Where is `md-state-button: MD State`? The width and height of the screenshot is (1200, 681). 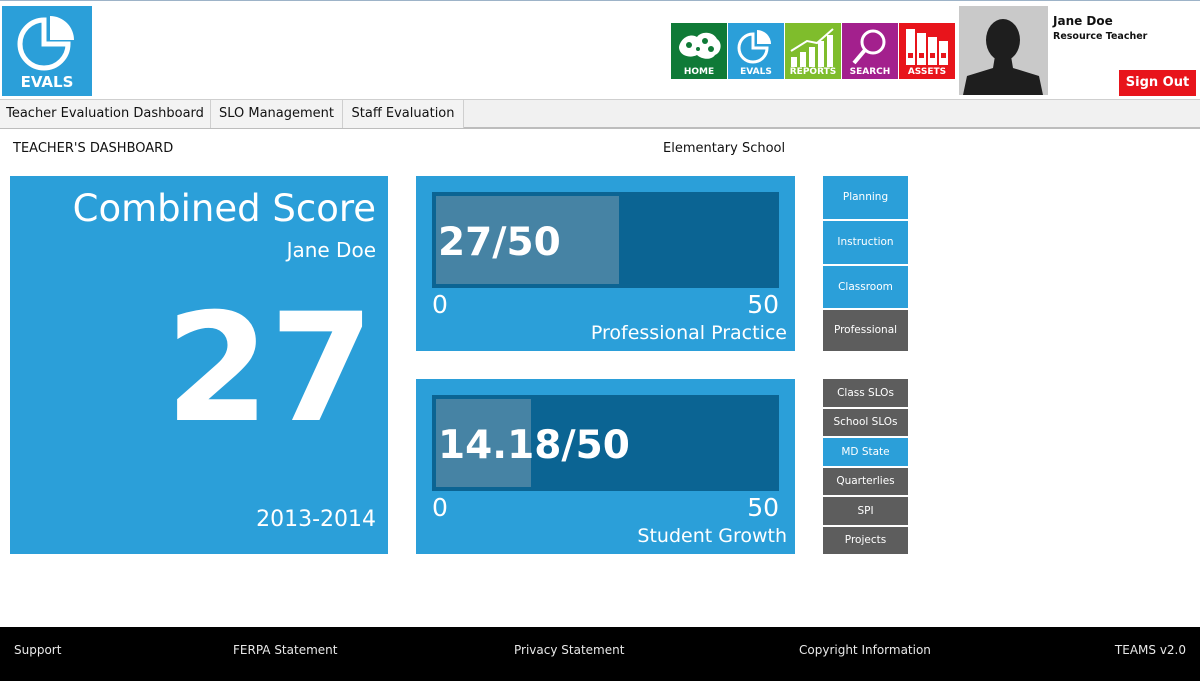 md-state-button: MD State is located at coordinates (865, 452).